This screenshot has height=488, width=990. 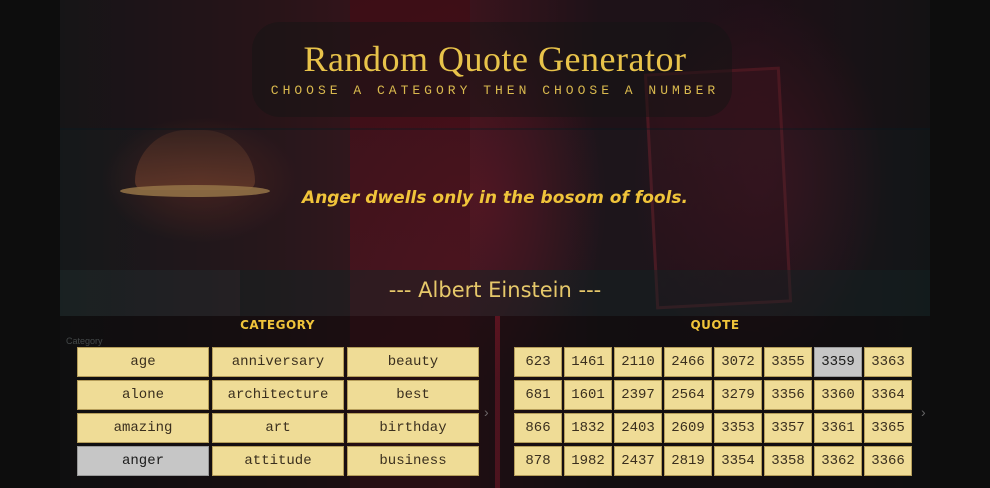 What do you see at coordinates (143, 428) in the screenshot?
I see `category-button-amazing: amazing` at bounding box center [143, 428].